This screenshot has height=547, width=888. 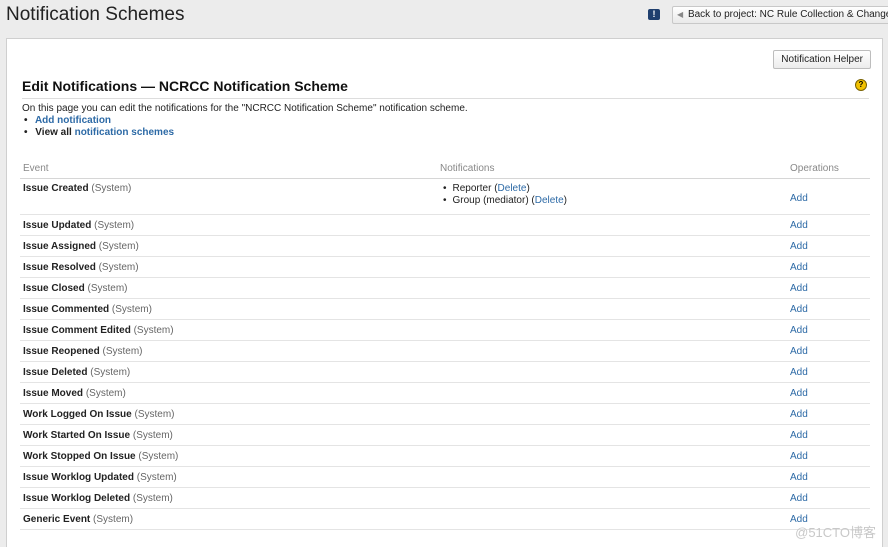 I want to click on event-cell: Issue Deleted (System), so click(x=228, y=372).